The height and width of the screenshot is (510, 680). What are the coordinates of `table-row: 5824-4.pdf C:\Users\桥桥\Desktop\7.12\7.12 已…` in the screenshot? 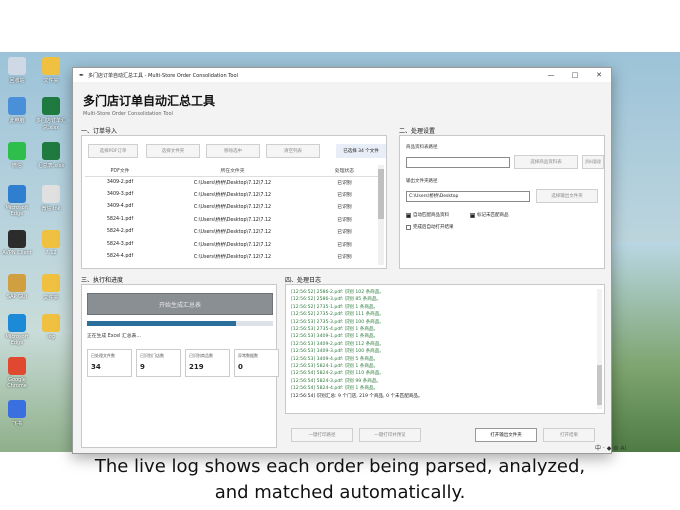 It's located at (232, 256).